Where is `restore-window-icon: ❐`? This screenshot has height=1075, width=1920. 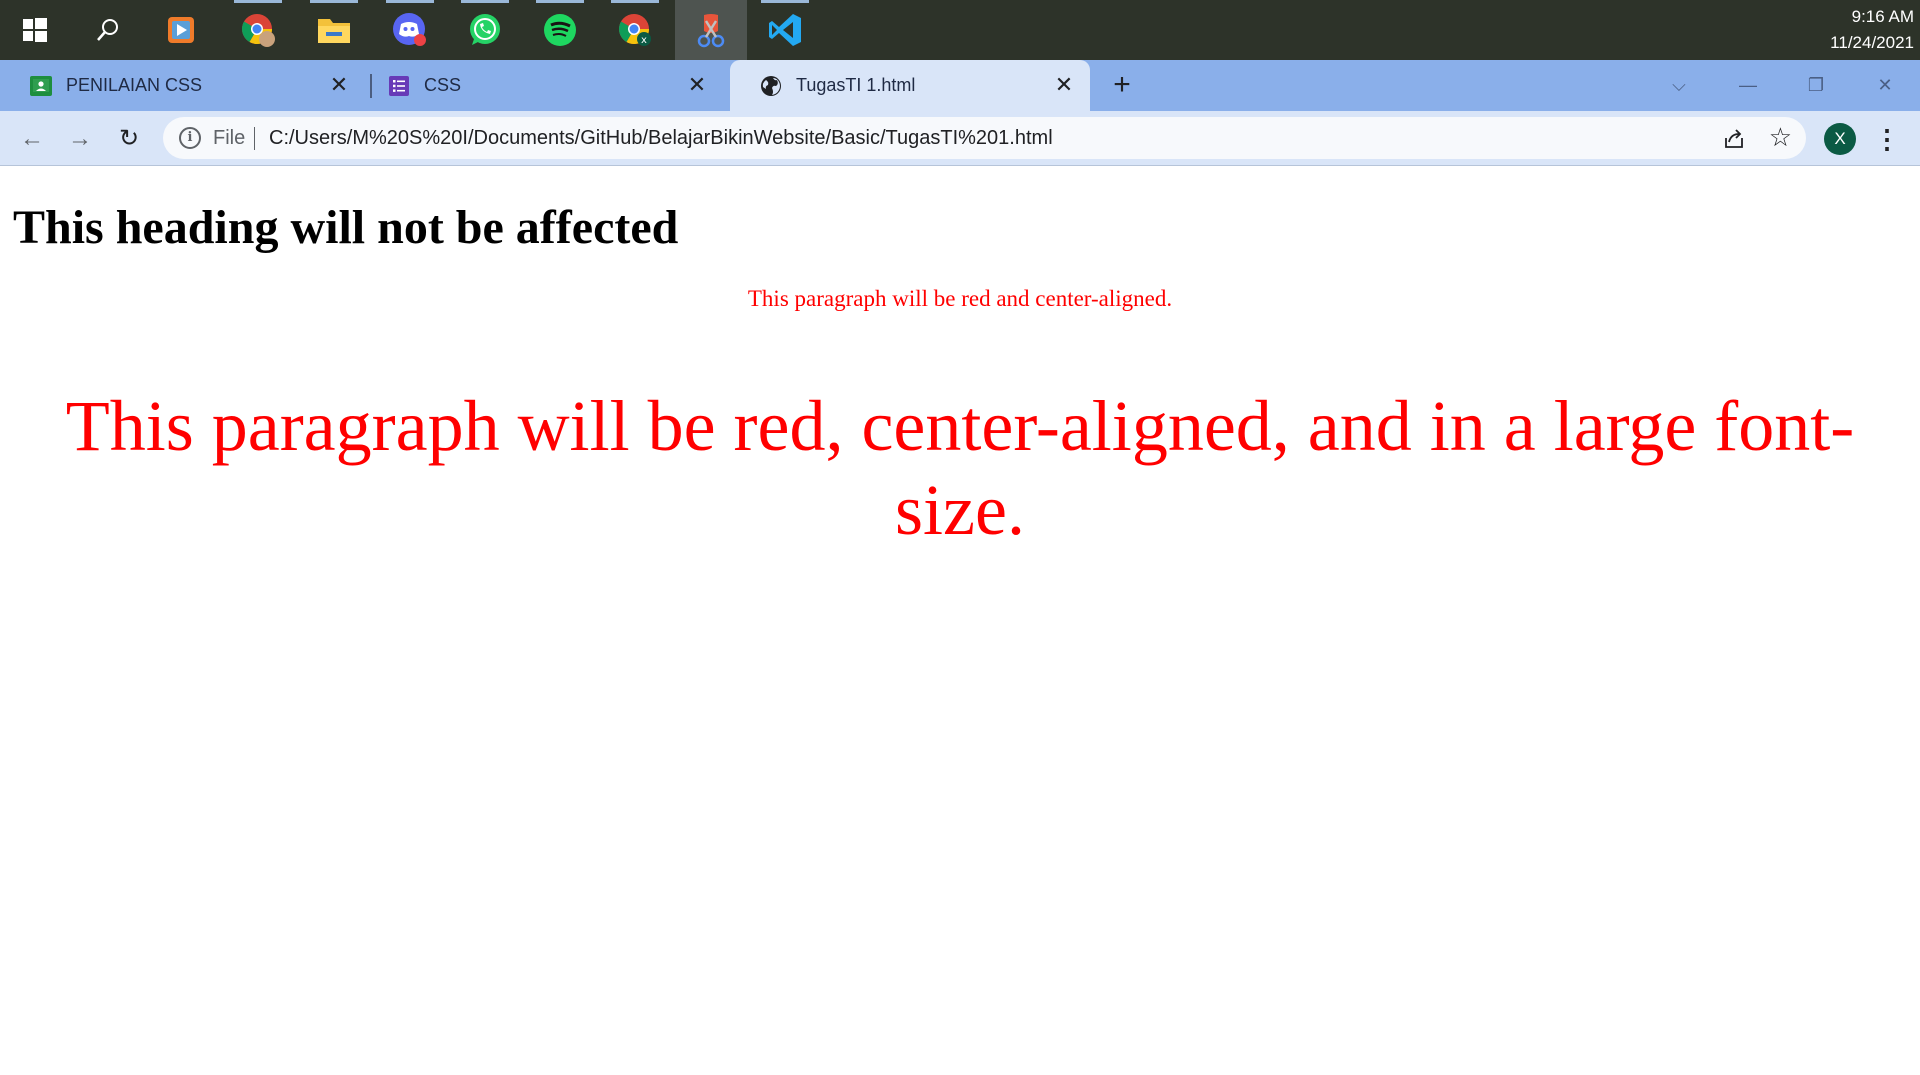
restore-window-icon: ❐ is located at coordinates (1816, 85).